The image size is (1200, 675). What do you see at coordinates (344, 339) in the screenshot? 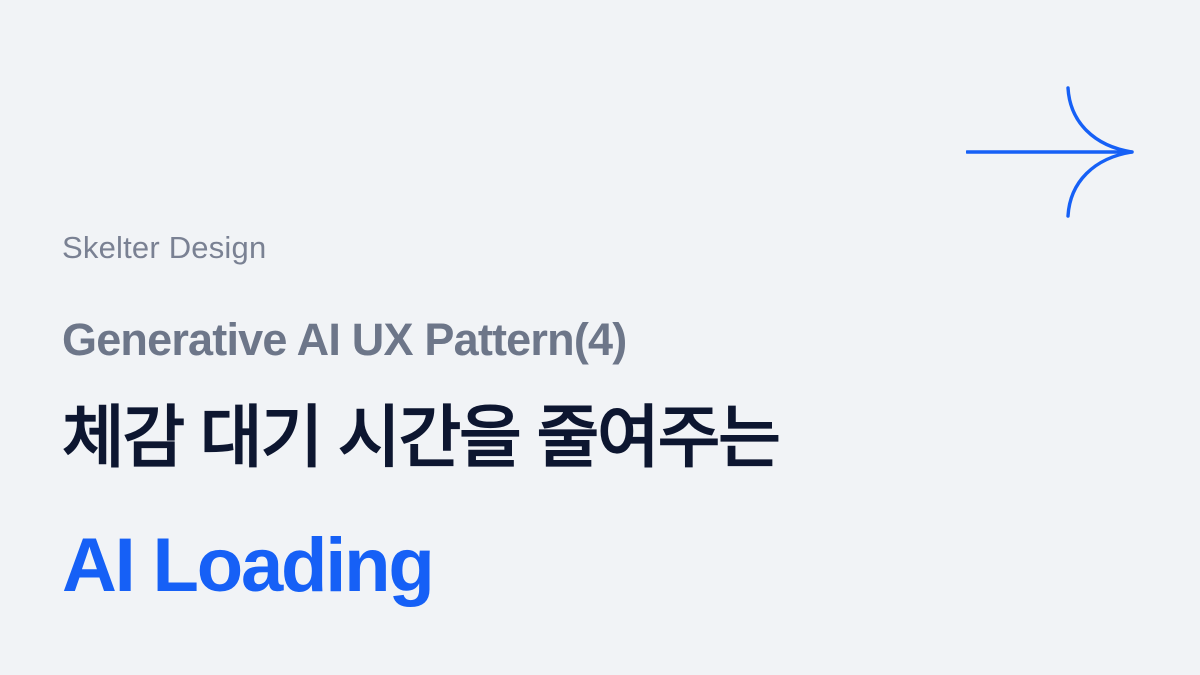
I see `subtitle: Generative AI UX Pattern(4)` at bounding box center [344, 339].